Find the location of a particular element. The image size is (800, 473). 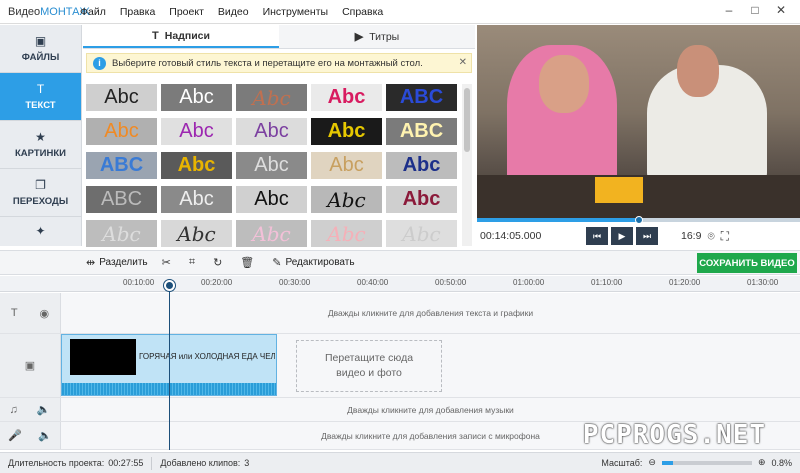

text-style-5: ABC is located at coordinates (421, 97).